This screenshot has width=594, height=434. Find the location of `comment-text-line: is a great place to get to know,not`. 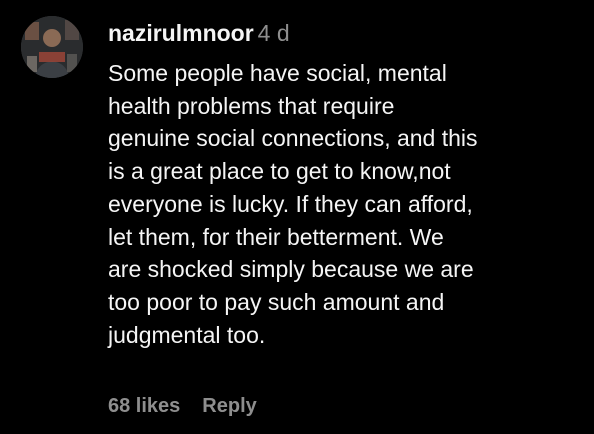

comment-text-line: is a great place to get to know,not is located at coordinates (279, 171).